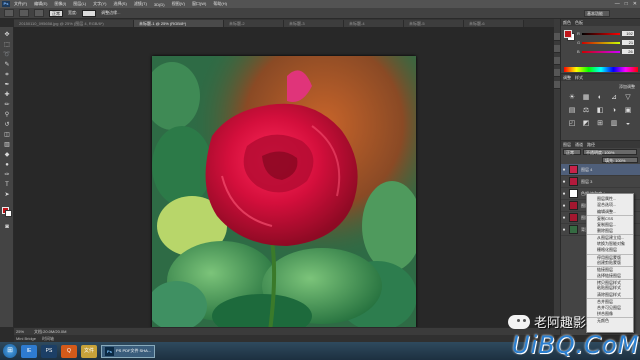  What do you see at coordinates (314, 23) in the screenshot?
I see `doc-tab: 未标题-3` at bounding box center [314, 23].